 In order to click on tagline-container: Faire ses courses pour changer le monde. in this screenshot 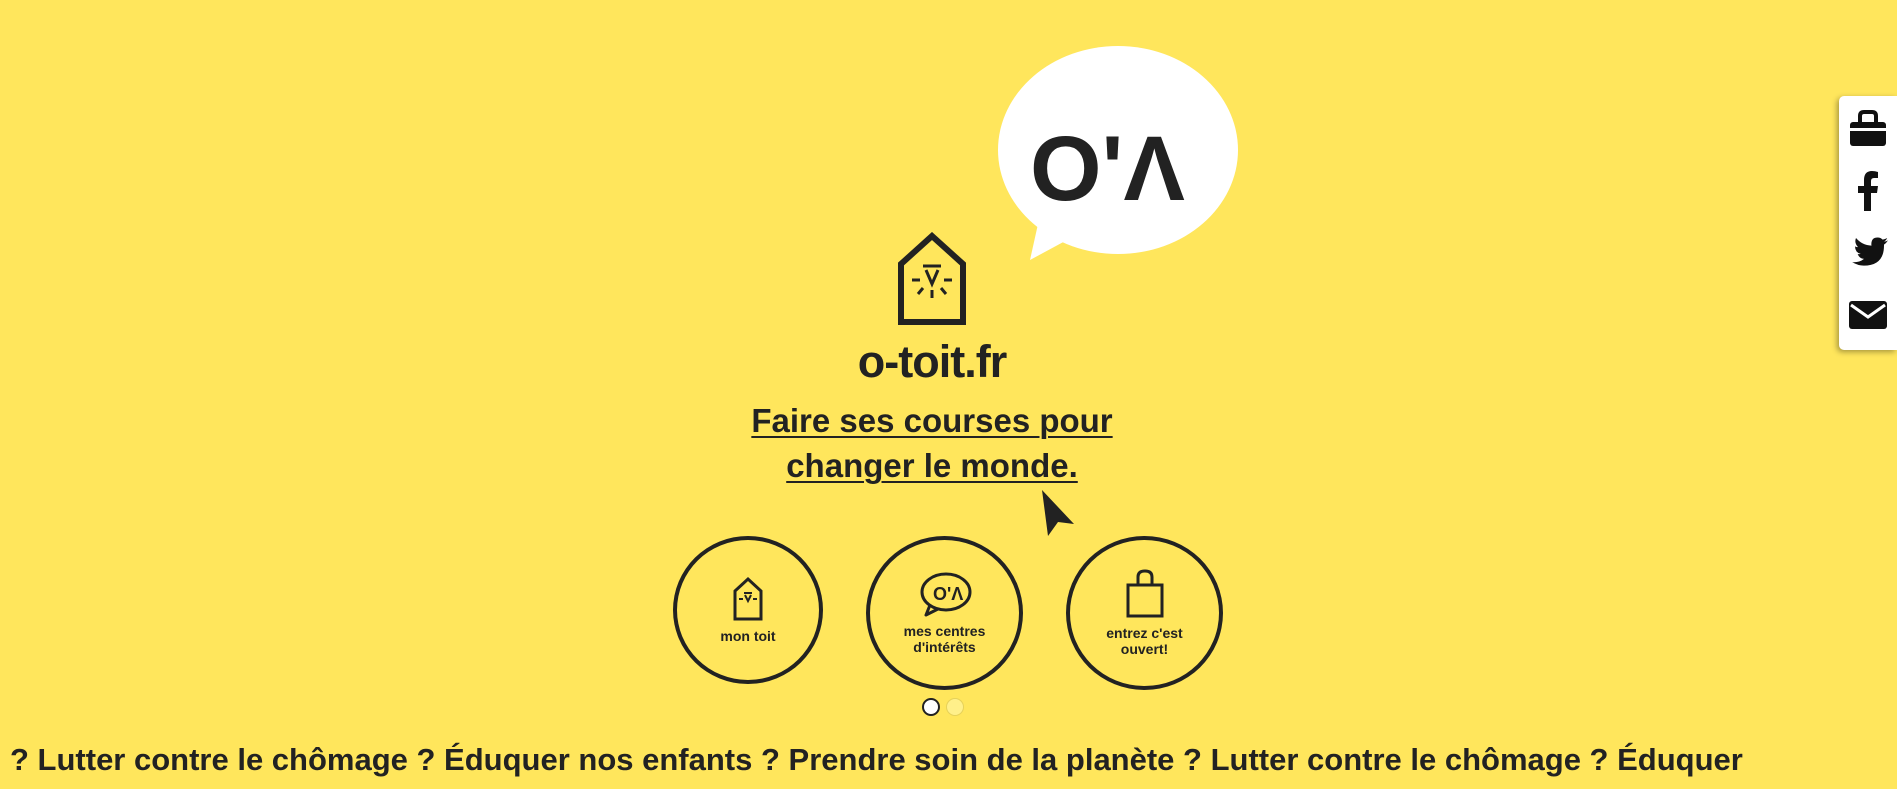, I will do `click(932, 443)`.